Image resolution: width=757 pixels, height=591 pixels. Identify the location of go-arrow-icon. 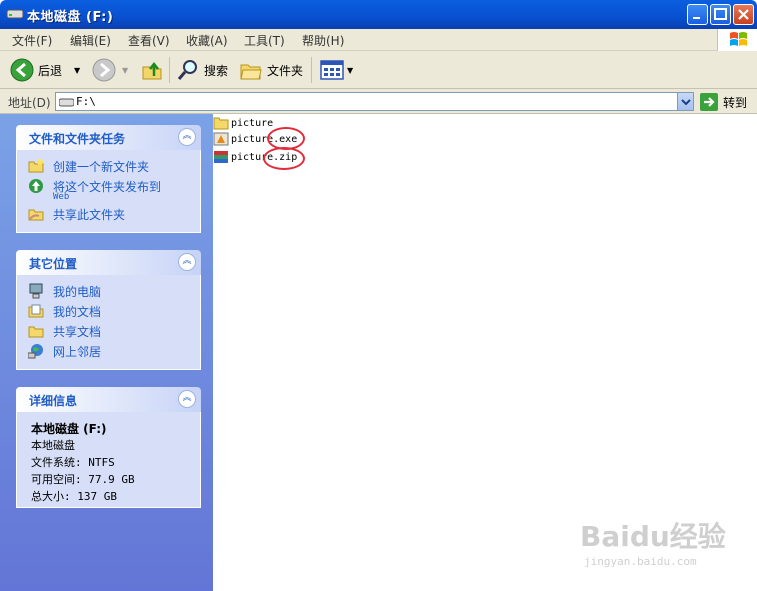
(709, 102).